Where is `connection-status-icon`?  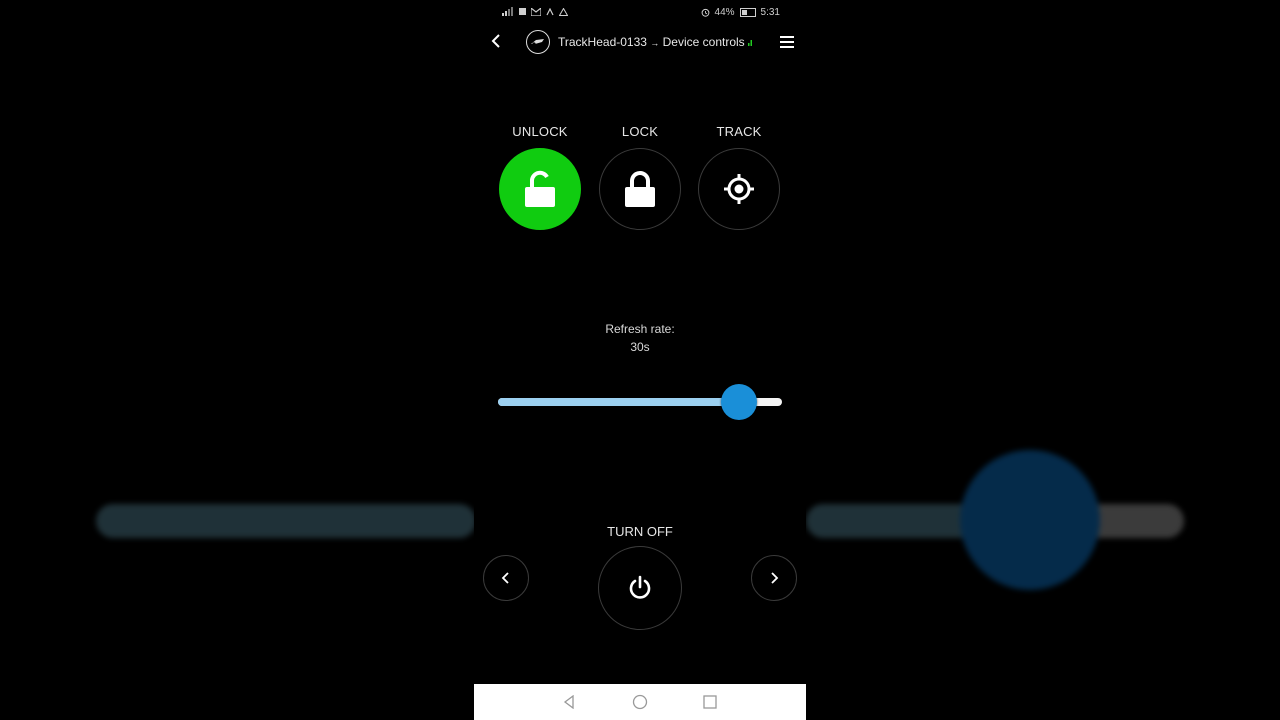
connection-status-icon is located at coordinates (750, 43).